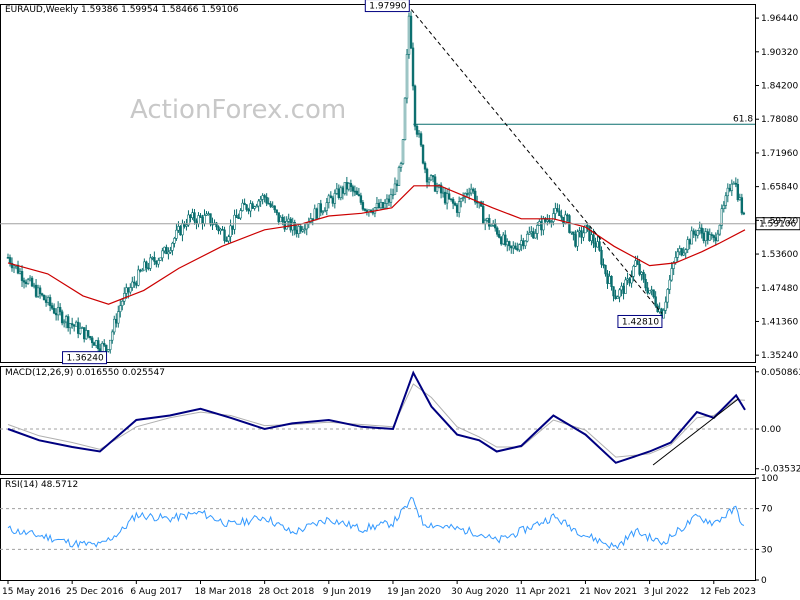 This screenshot has height=600, width=800. What do you see at coordinates (779, 322) in the screenshot?
I see `main-y-tick-label: 1.41360` at bounding box center [779, 322].